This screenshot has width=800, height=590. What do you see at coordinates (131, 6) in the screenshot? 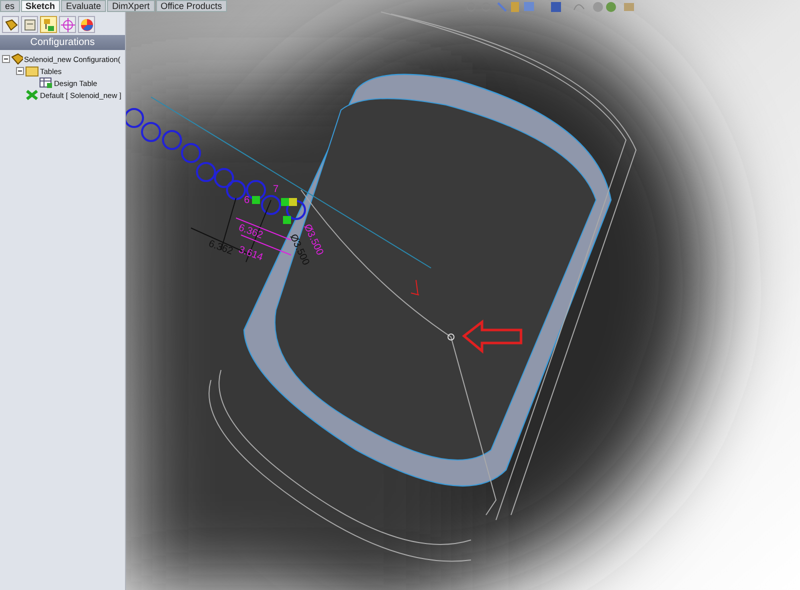
I see `ribbon-tab: DimXpert` at bounding box center [131, 6].